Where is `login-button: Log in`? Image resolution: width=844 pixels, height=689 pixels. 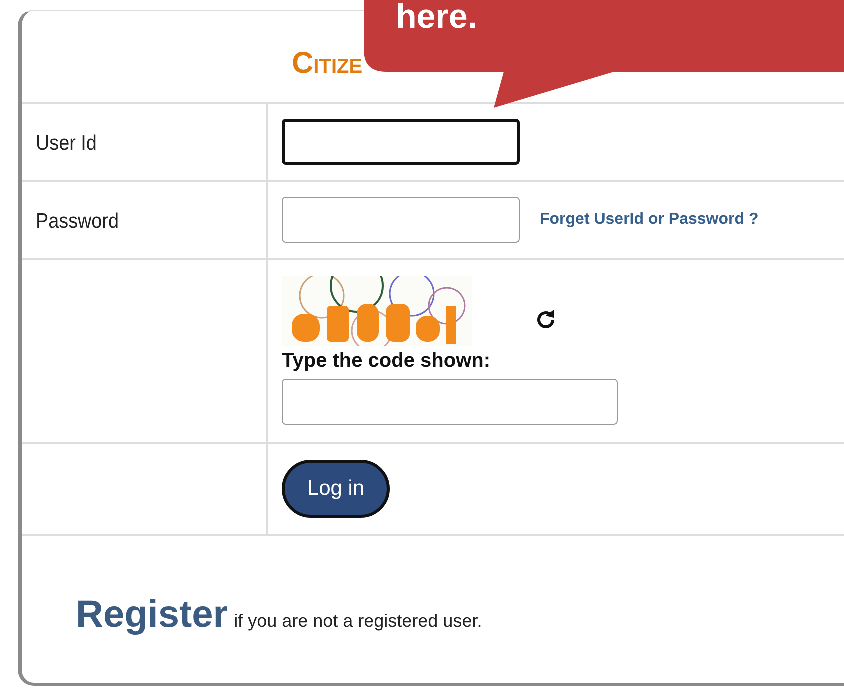 login-button: Log in is located at coordinates (336, 489).